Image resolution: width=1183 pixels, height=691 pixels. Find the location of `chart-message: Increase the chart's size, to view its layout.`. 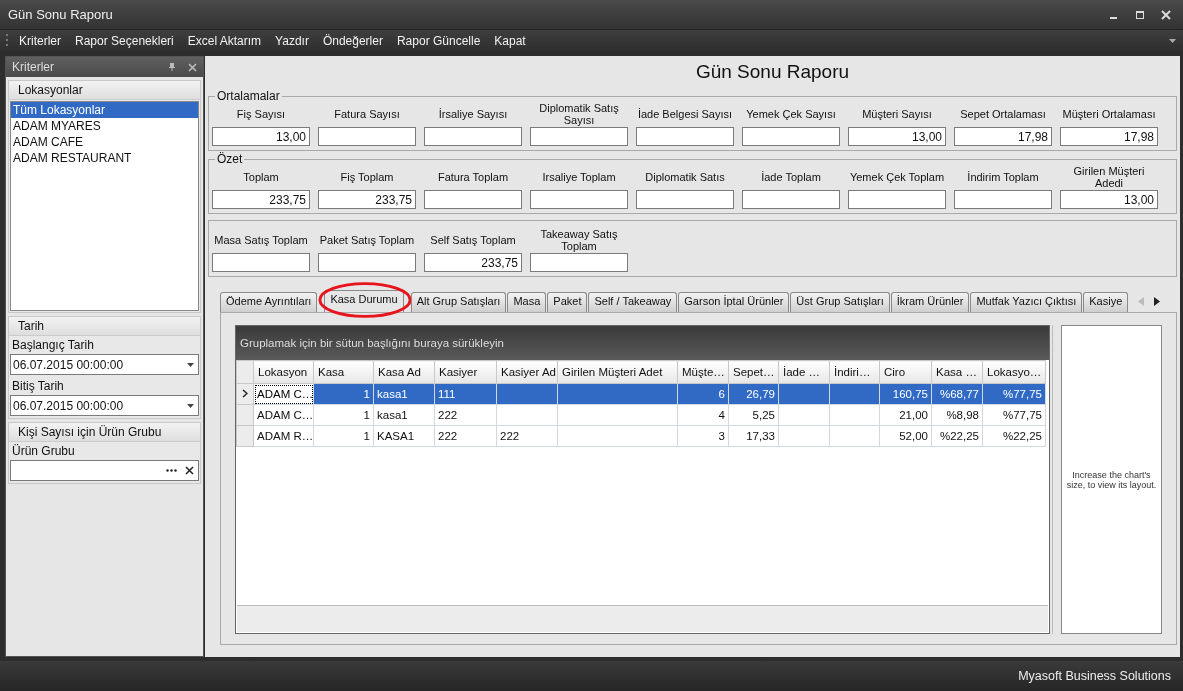

chart-message: Increase the chart's size, to view its layout. is located at coordinates (1111, 479).